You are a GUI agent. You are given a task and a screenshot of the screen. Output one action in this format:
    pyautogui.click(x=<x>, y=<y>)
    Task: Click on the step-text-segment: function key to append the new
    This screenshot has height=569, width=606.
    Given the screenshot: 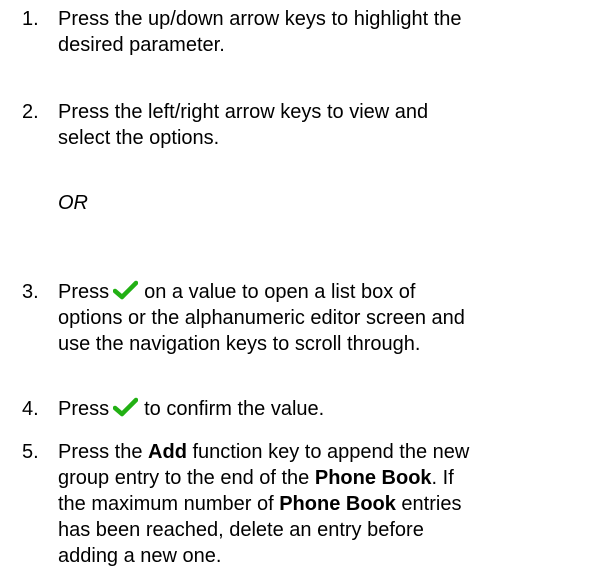 What is the action you would take?
    pyautogui.click(x=328, y=452)
    